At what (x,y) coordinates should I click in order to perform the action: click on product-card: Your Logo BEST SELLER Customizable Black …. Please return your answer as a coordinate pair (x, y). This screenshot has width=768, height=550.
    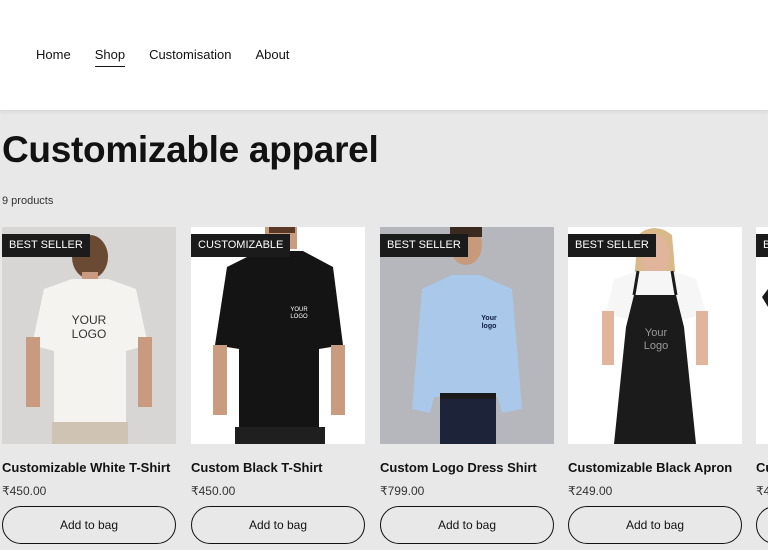
    Looking at the image, I should click on (655, 385).